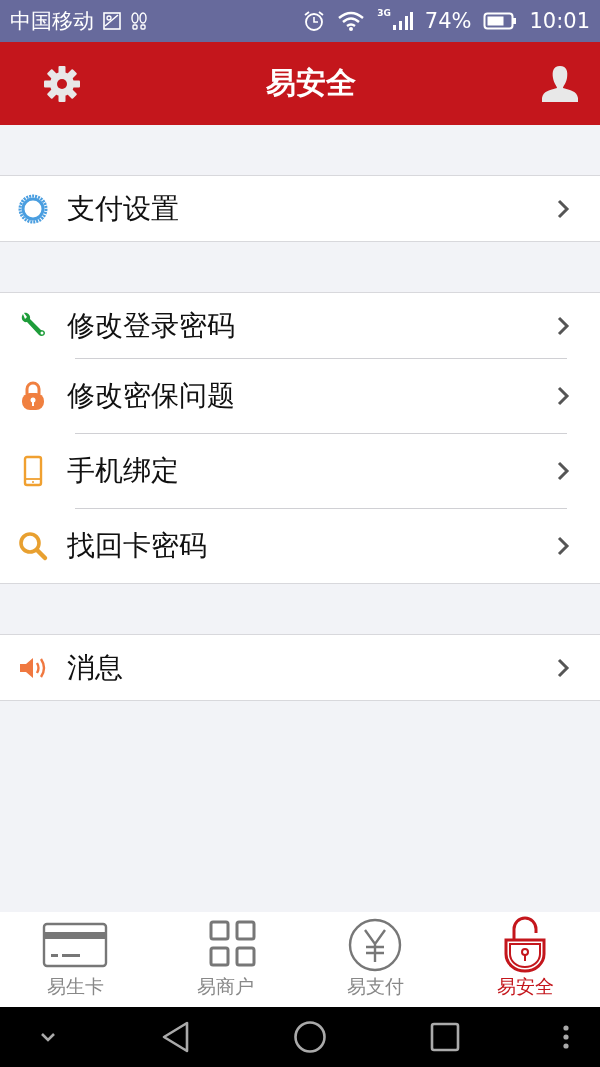 This screenshot has height=1067, width=600. I want to click on user-icon, so click(560, 83).